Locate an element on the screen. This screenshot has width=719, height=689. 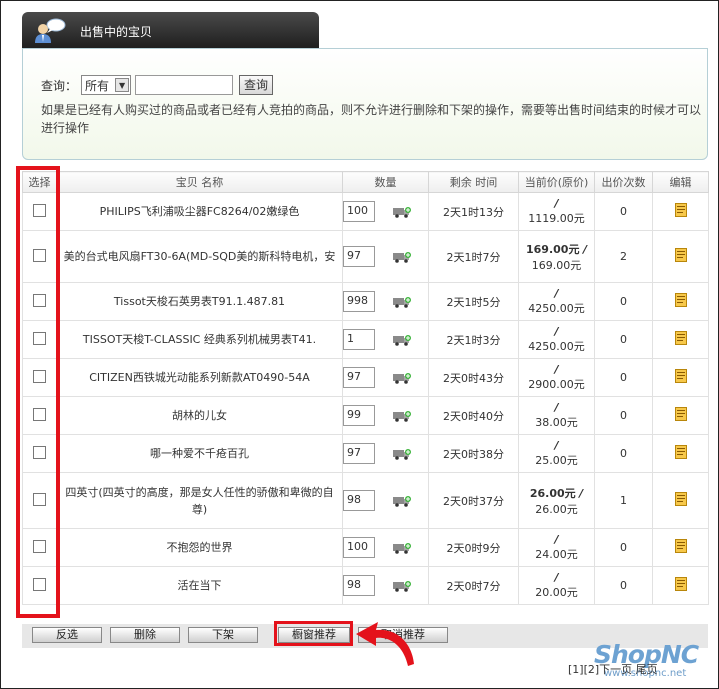
item-name: PHILIPS飞利浦吸尘器FC8264/02嫩绿色 is located at coordinates (199, 211).